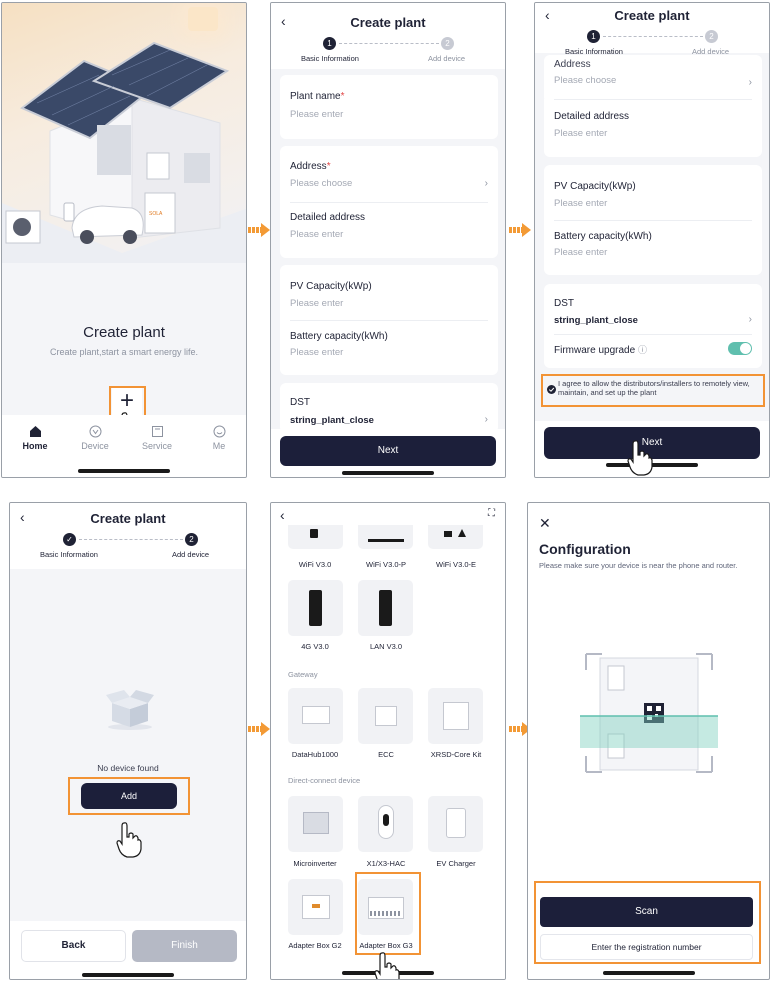 The height and width of the screenshot is (983, 771). Describe the element at coordinates (585, 549) in the screenshot. I see `configuration-title: Configuration` at that location.